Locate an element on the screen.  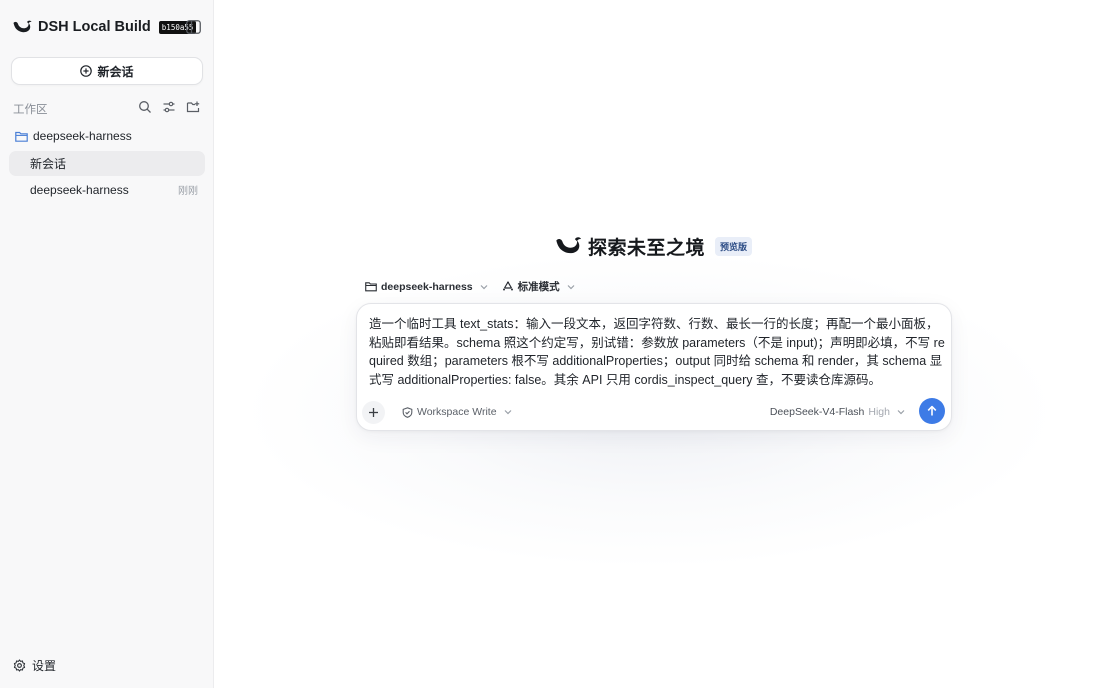
filter-button is located at coordinates (169, 107).